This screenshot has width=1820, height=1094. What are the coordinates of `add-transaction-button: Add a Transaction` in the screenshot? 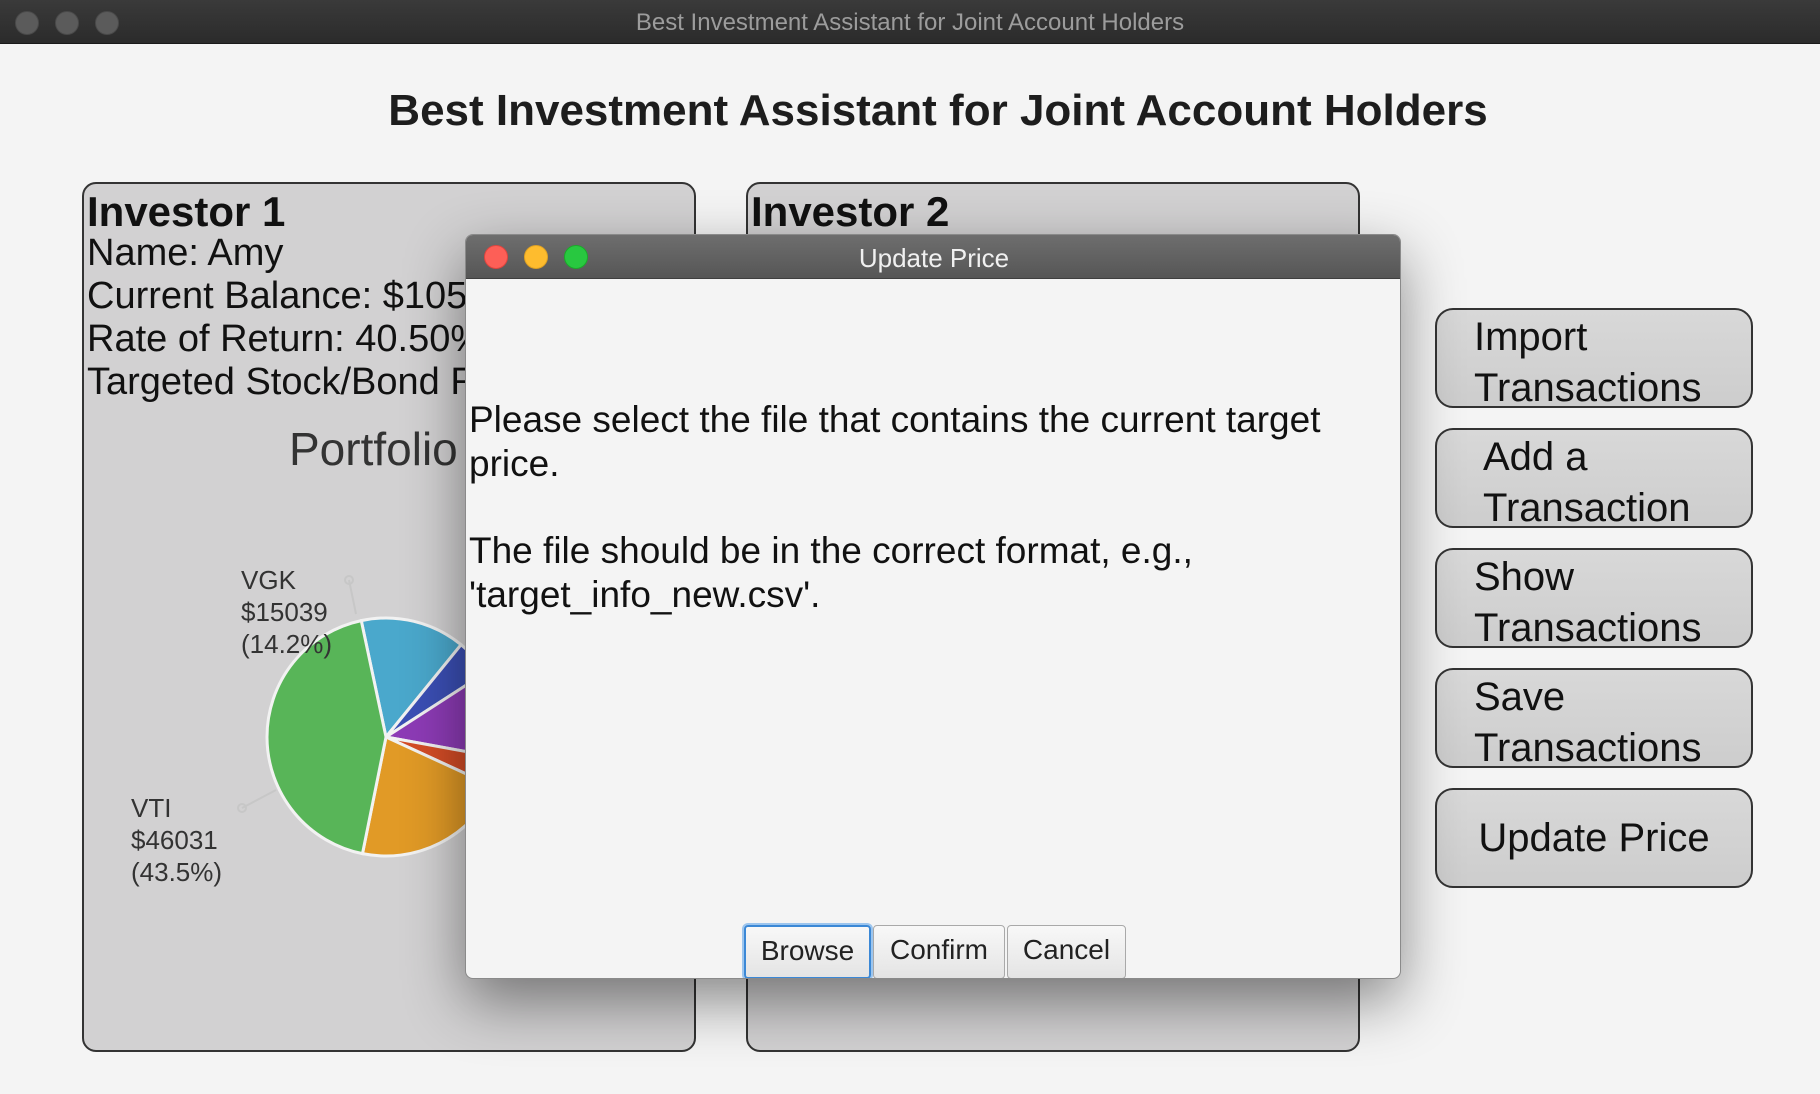 It's located at (1594, 479).